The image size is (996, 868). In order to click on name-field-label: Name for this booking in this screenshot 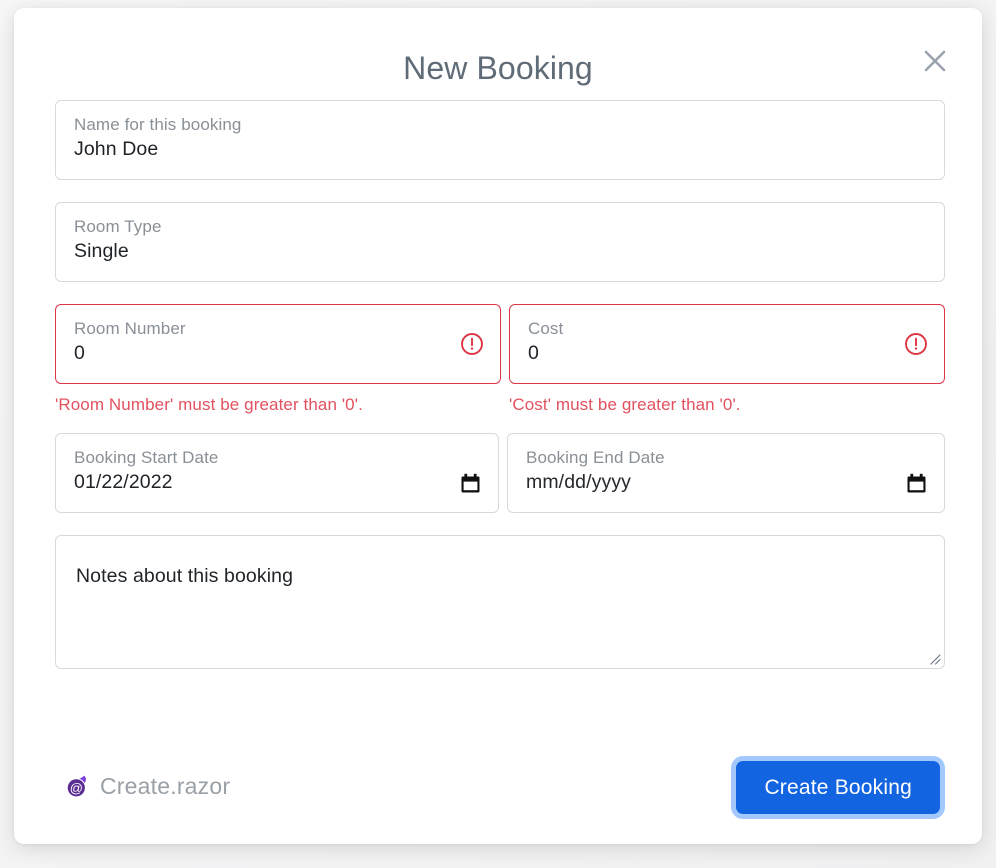, I will do `click(158, 124)`.